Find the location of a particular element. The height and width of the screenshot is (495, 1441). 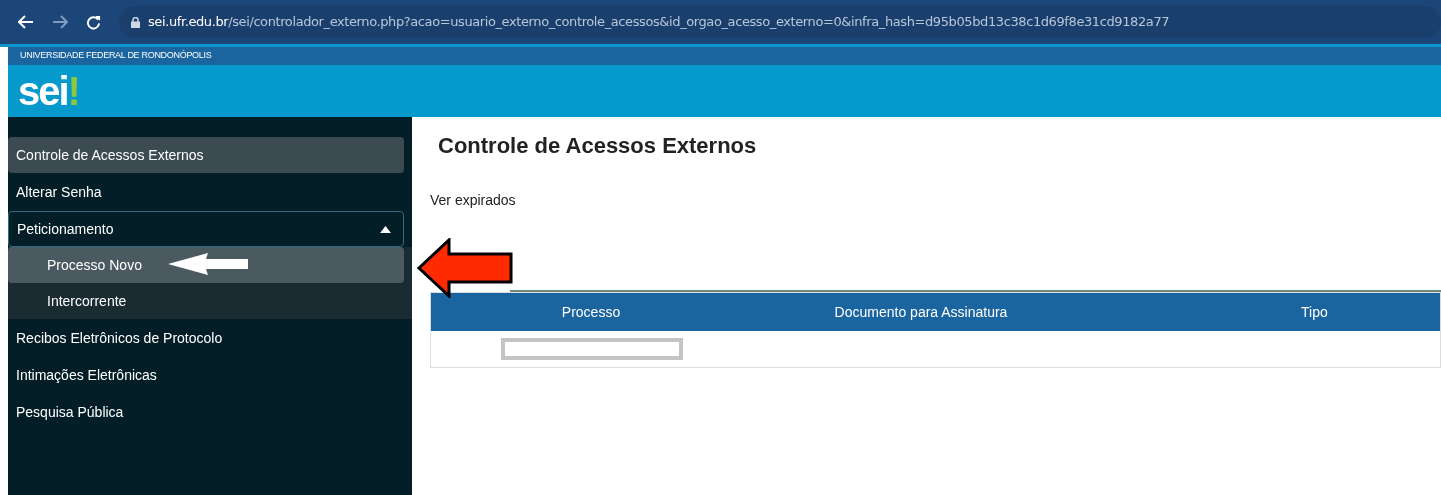

reload-icon is located at coordinates (93, 22).